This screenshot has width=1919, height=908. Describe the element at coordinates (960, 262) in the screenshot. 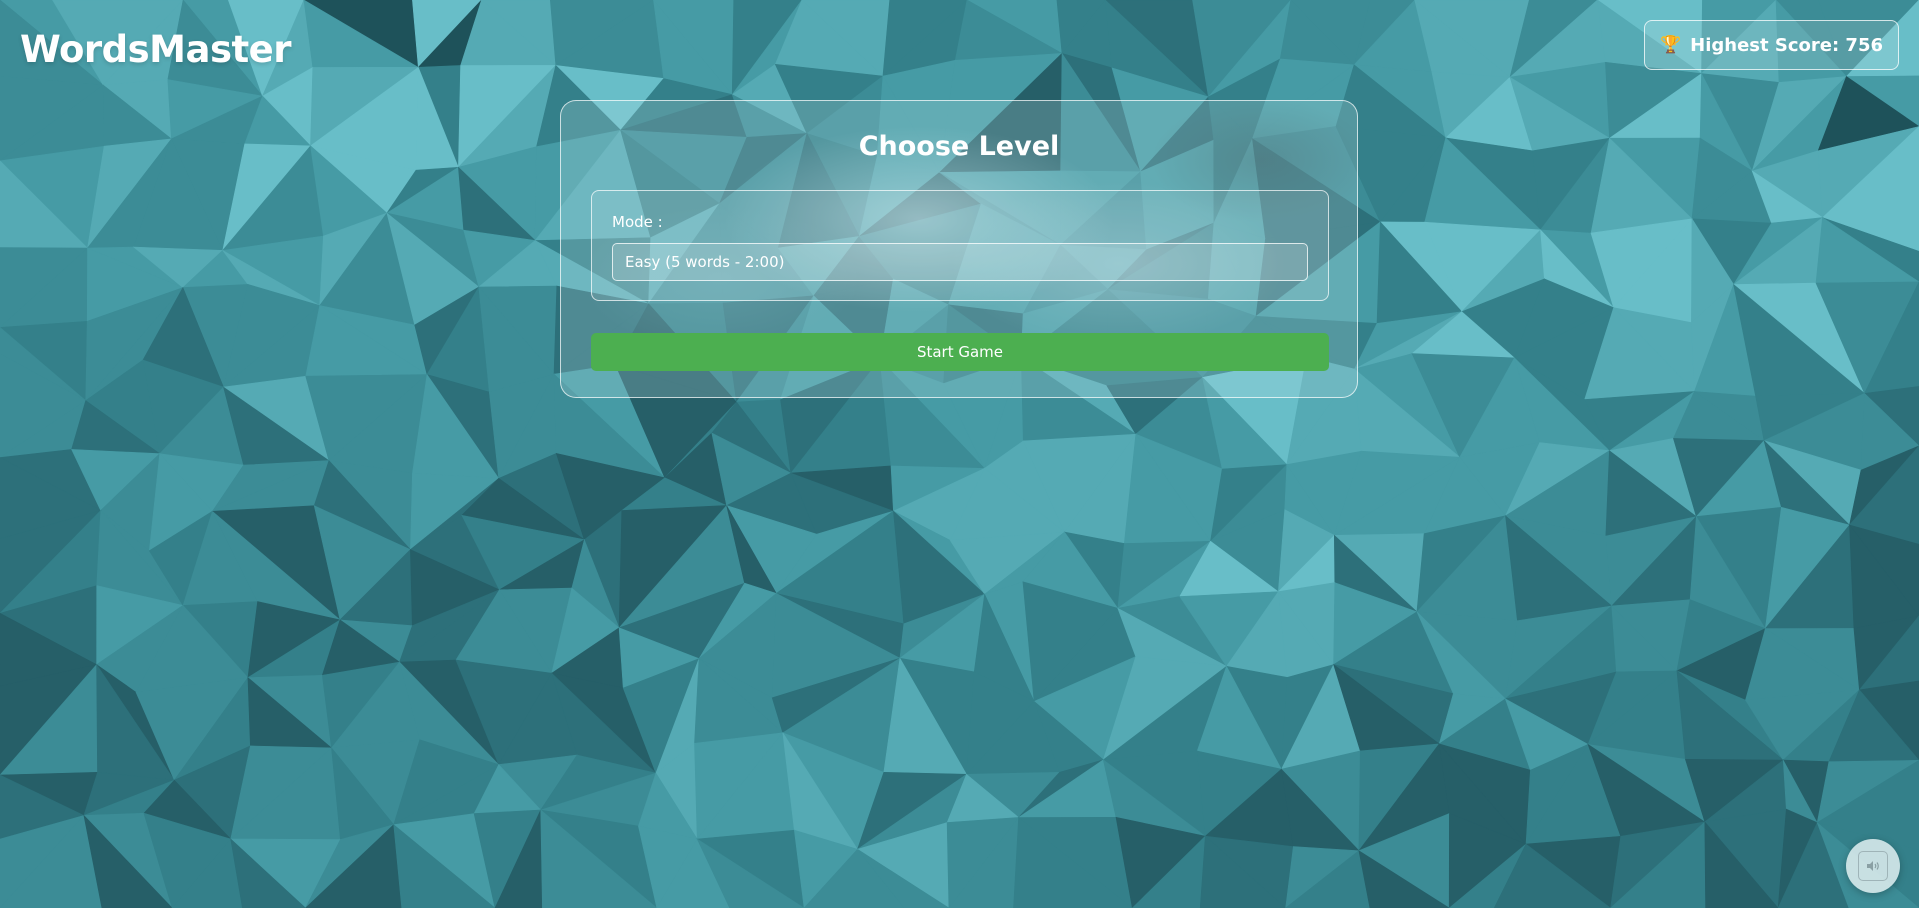

I see `mode-select: Easy (5 words - 2:00)` at that location.